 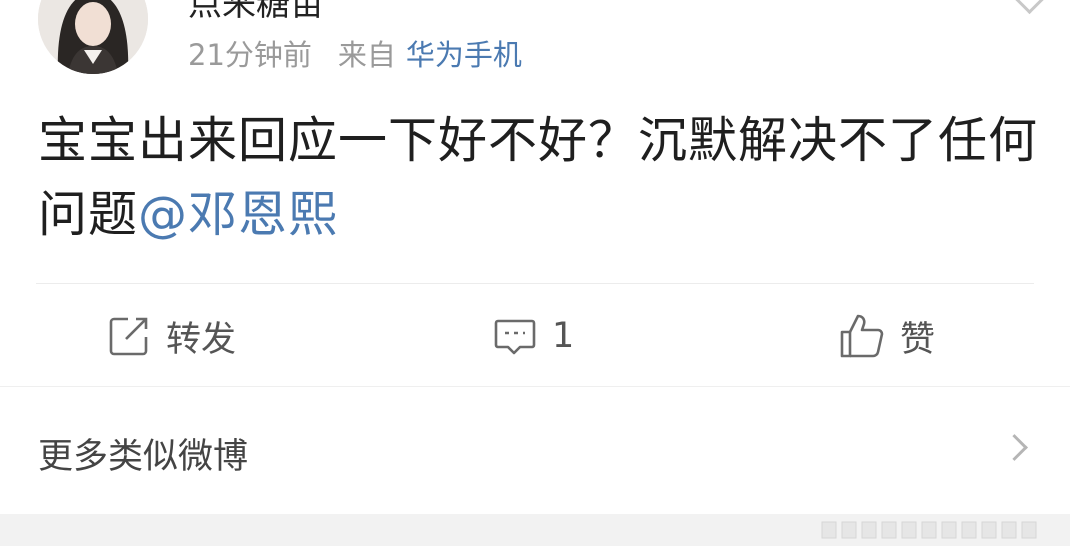 I want to click on from-label: 来自, so click(x=366, y=55).